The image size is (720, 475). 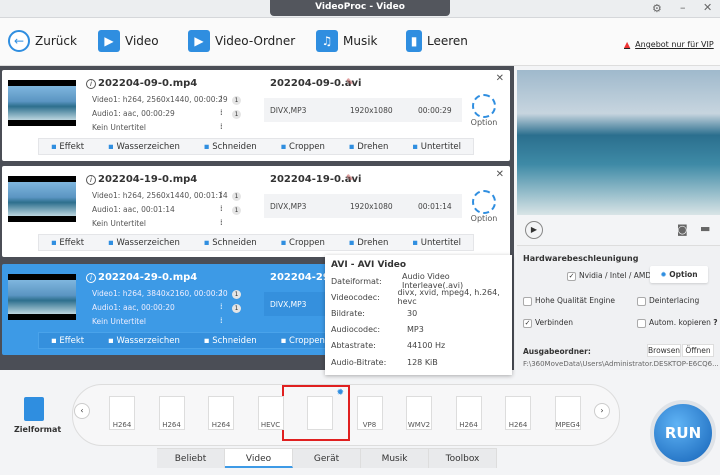 I want to click on source-filename: 202204-19-0.mp4, so click(x=148, y=179).